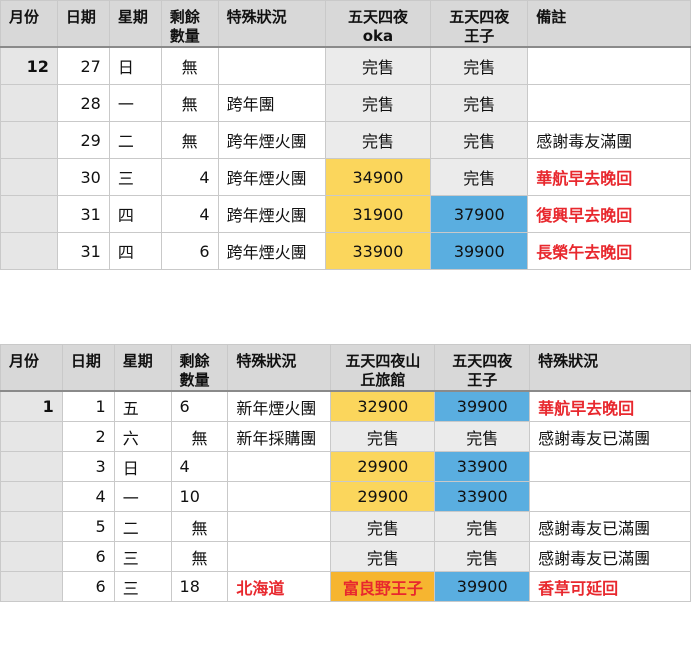  I want to click on column-header: 五天四夜山 丘旅館, so click(383, 368).